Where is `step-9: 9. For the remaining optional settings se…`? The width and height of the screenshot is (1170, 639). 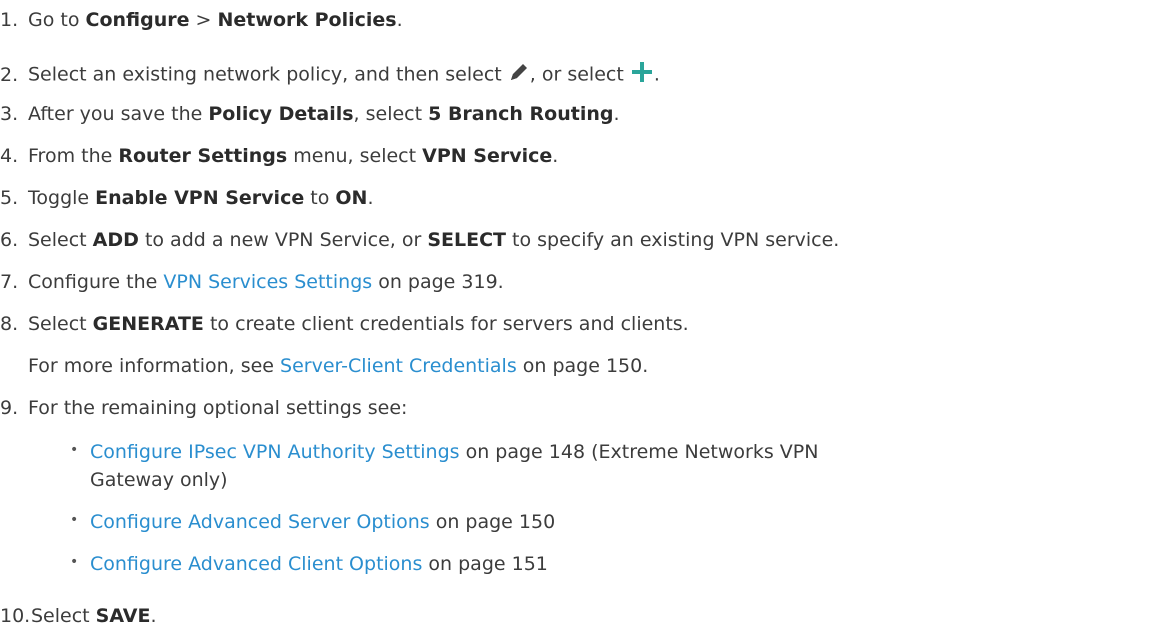
step-9: 9. For the remaining optional settings se… is located at coordinates (203, 408).